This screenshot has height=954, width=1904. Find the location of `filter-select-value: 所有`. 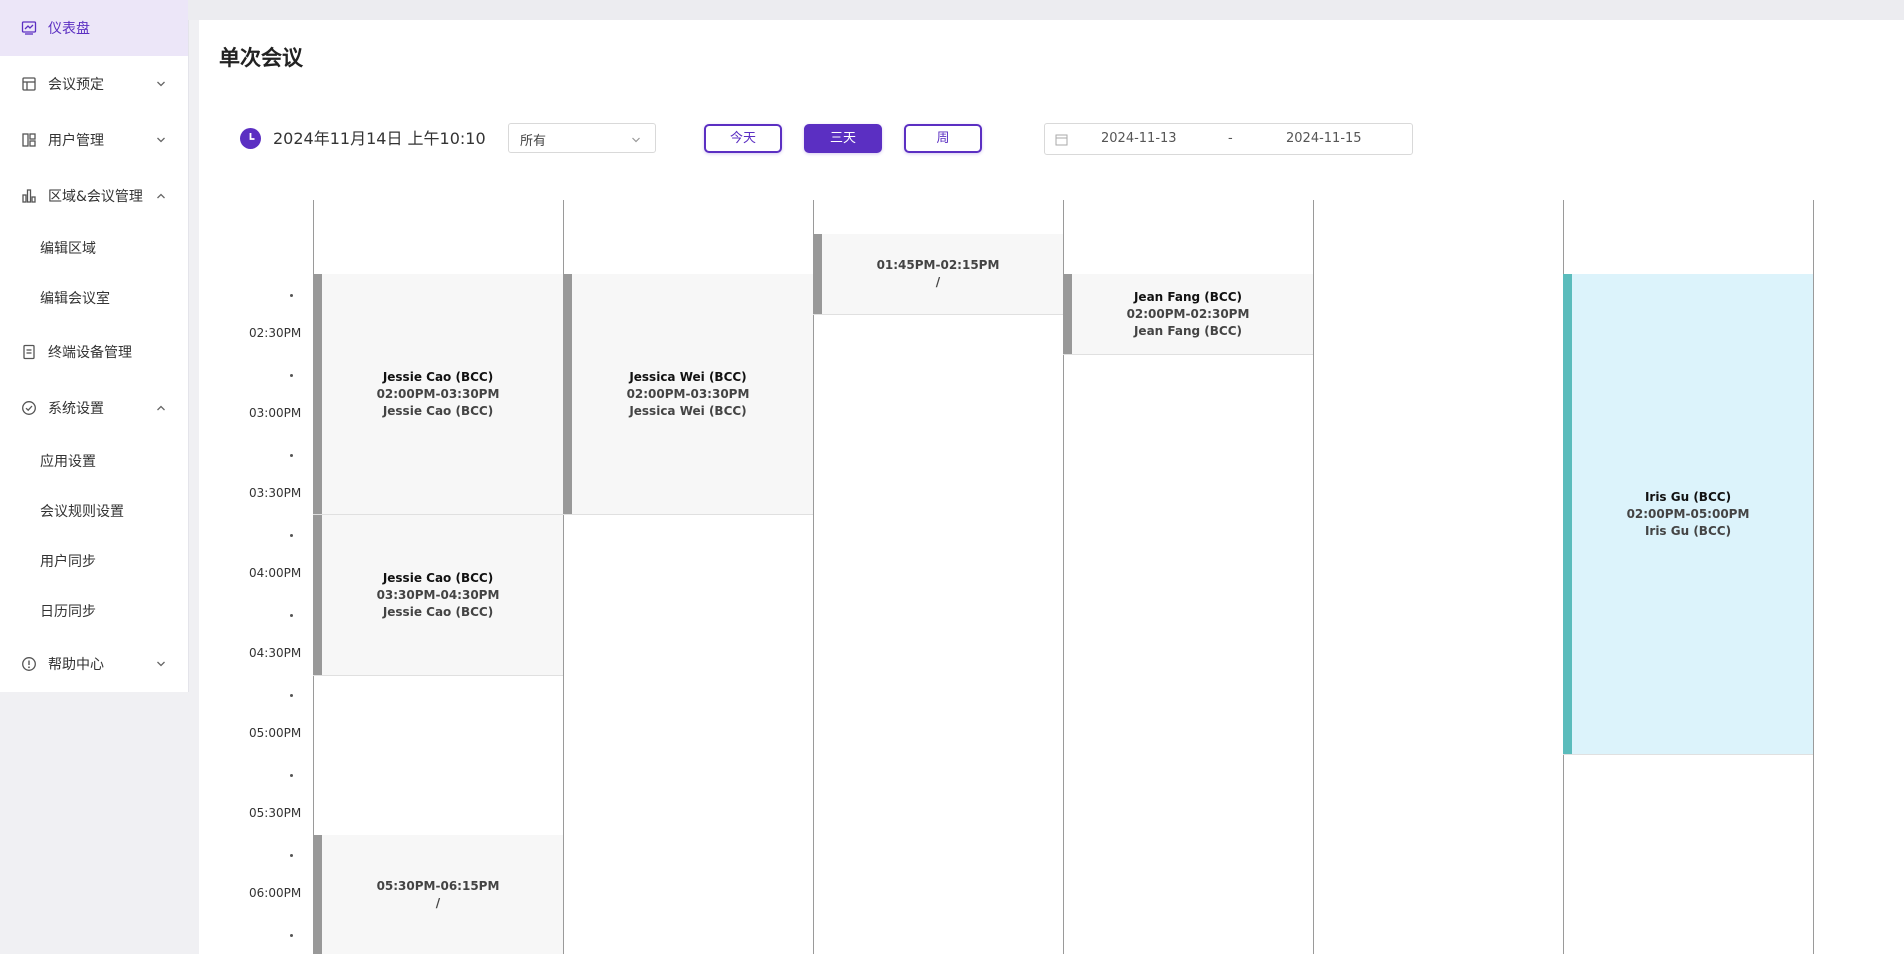

filter-select-value: 所有 is located at coordinates (533, 141).